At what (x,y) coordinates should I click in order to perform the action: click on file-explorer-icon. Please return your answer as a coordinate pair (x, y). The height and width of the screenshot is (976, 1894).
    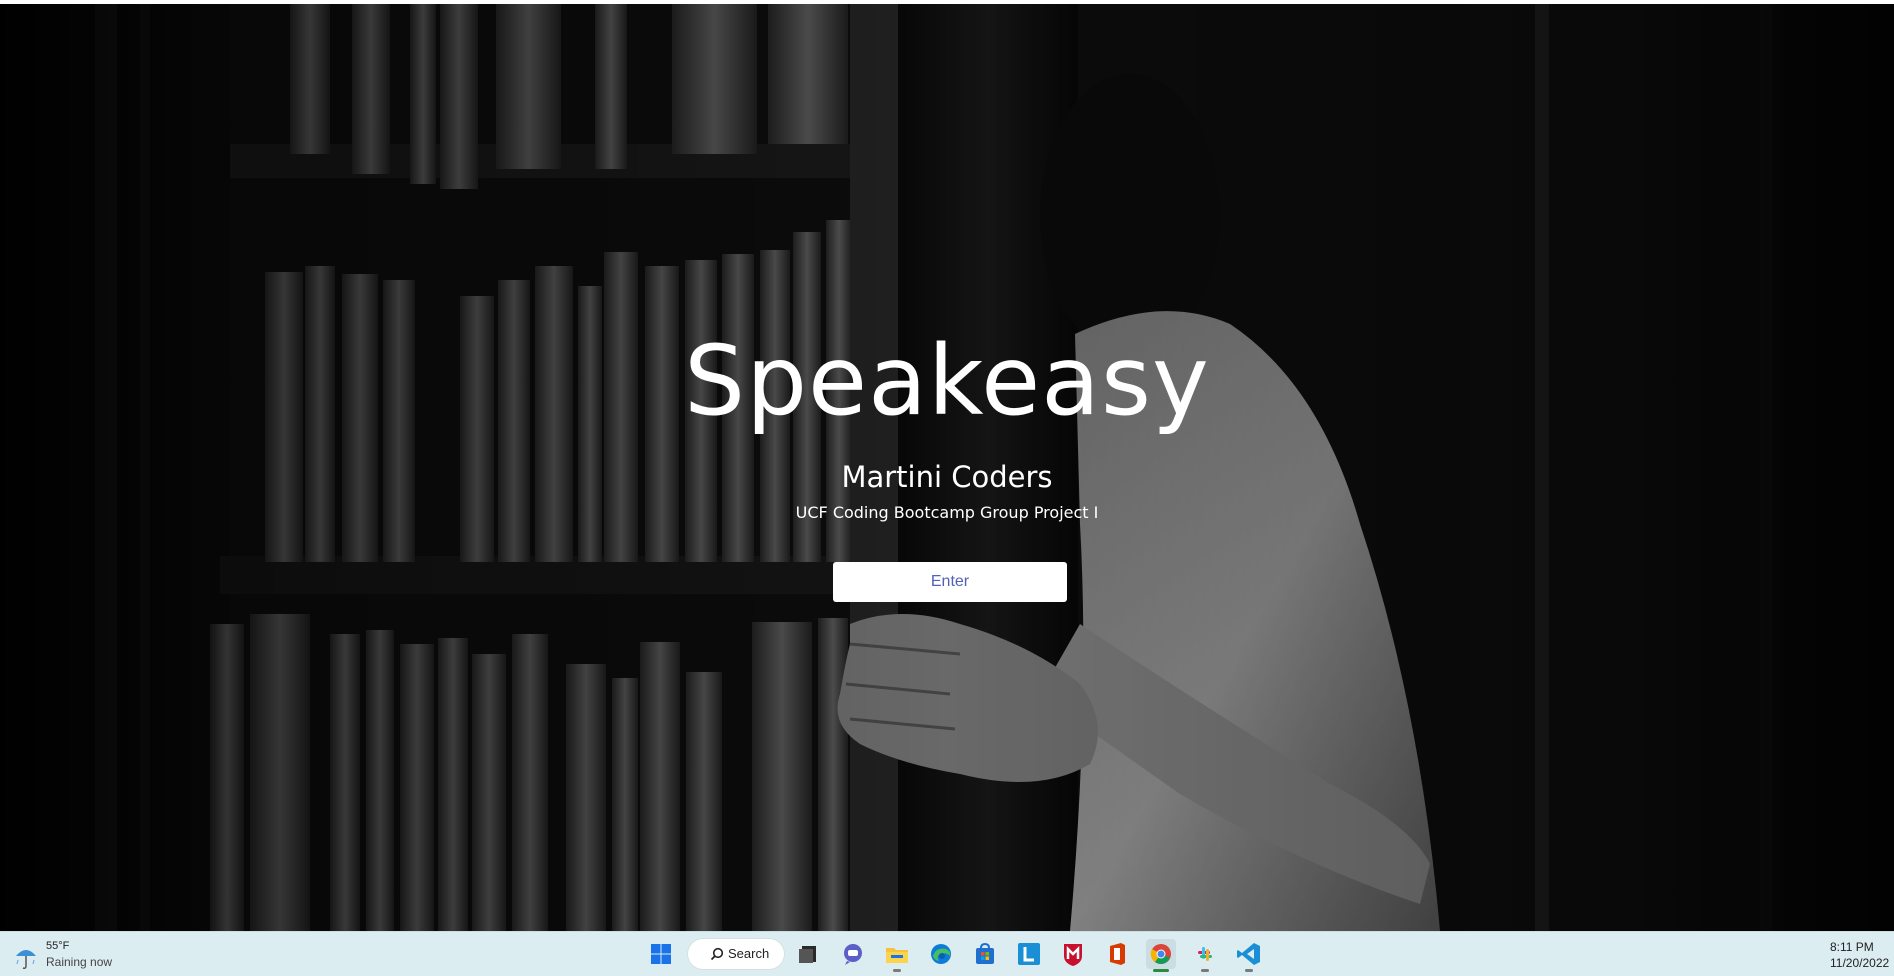
    Looking at the image, I should click on (897, 955).